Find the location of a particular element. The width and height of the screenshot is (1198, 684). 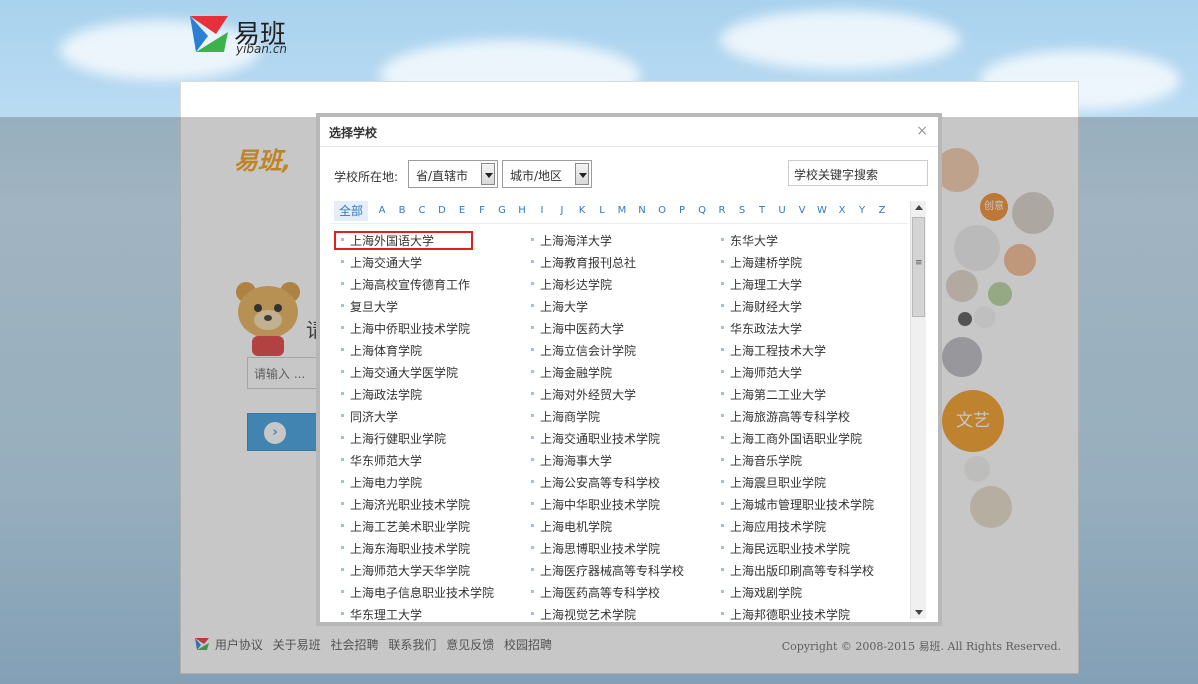

letter-filter-g: G is located at coordinates (502, 211).